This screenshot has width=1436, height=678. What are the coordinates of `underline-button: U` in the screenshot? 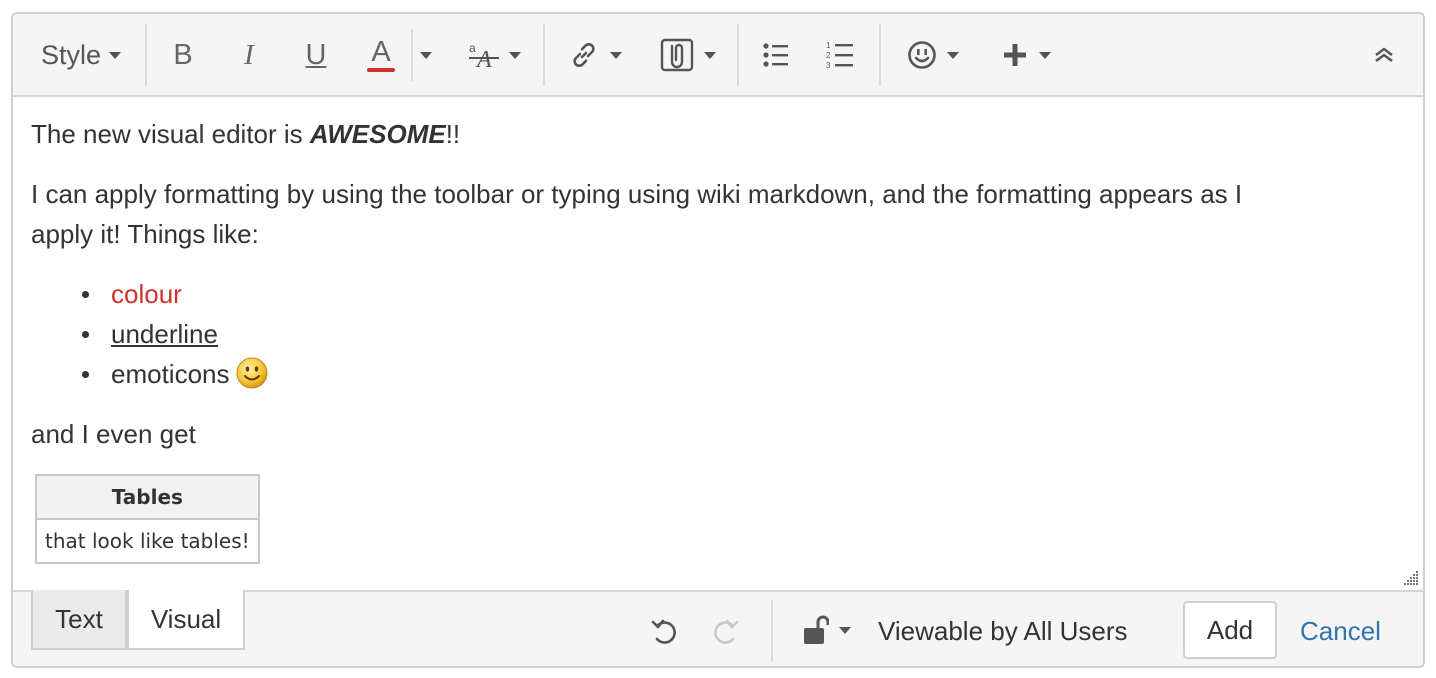 It's located at (316, 55).